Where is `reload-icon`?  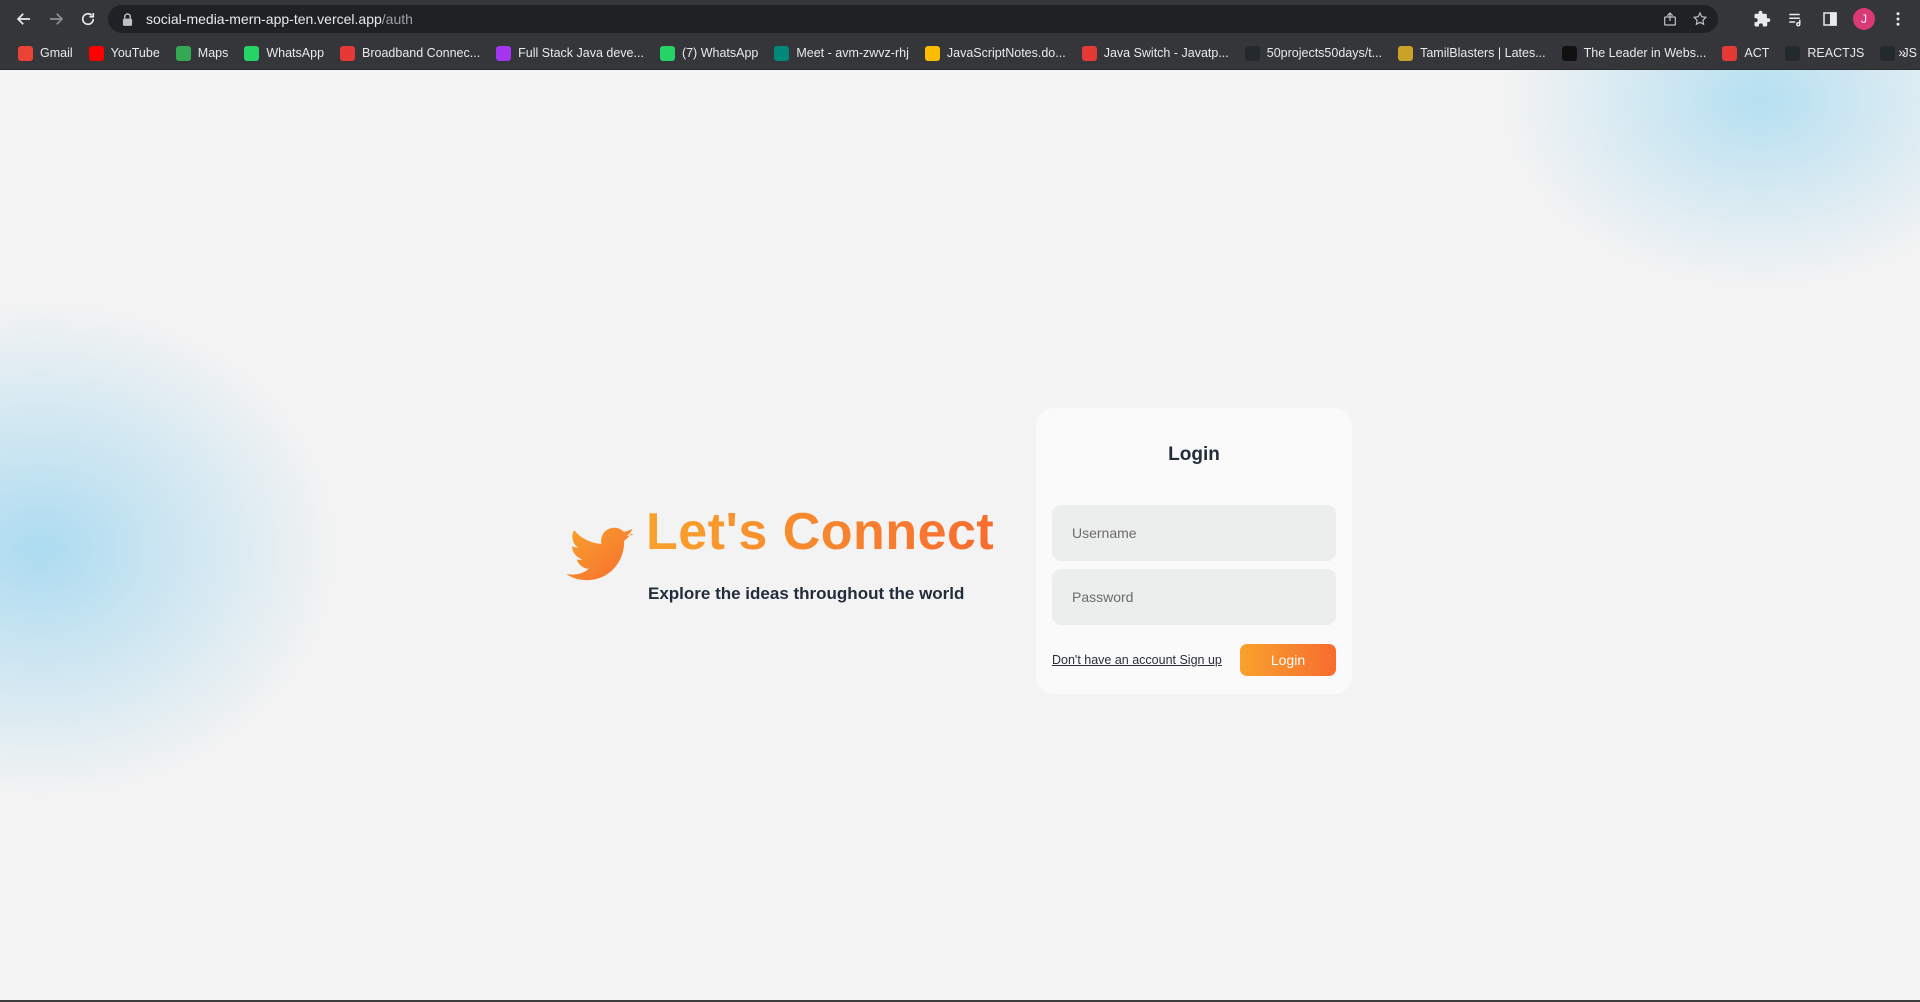 reload-icon is located at coordinates (88, 18).